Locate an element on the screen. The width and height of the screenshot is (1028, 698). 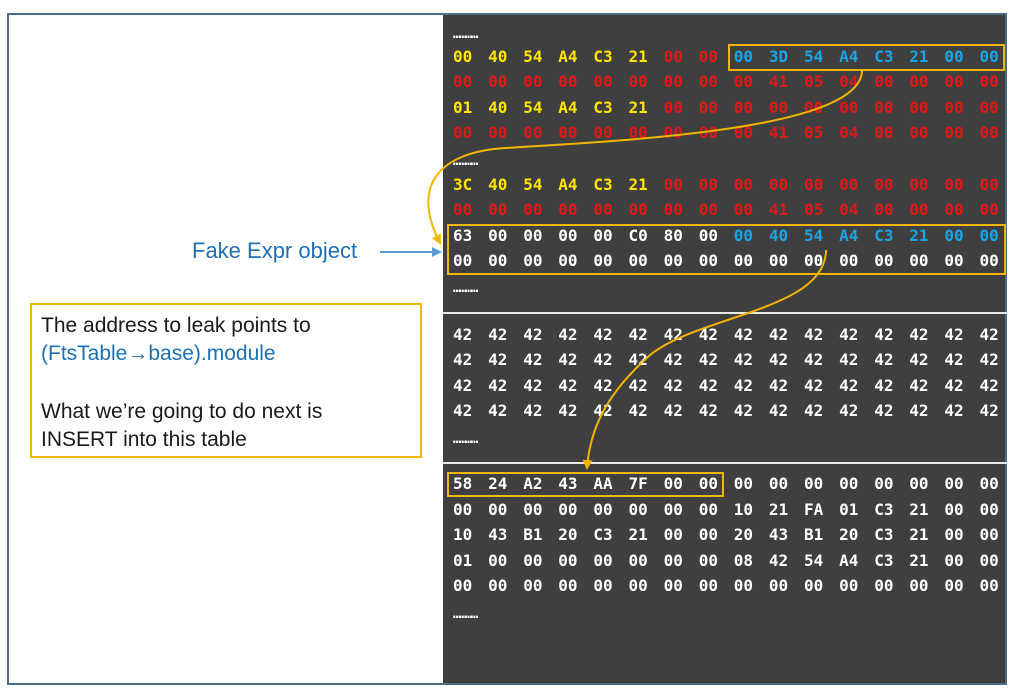
hex-row: 10 43 B1 20 C3 21 00 00 20 43 B1 20 C3 21 00 00 is located at coordinates (733, 535).